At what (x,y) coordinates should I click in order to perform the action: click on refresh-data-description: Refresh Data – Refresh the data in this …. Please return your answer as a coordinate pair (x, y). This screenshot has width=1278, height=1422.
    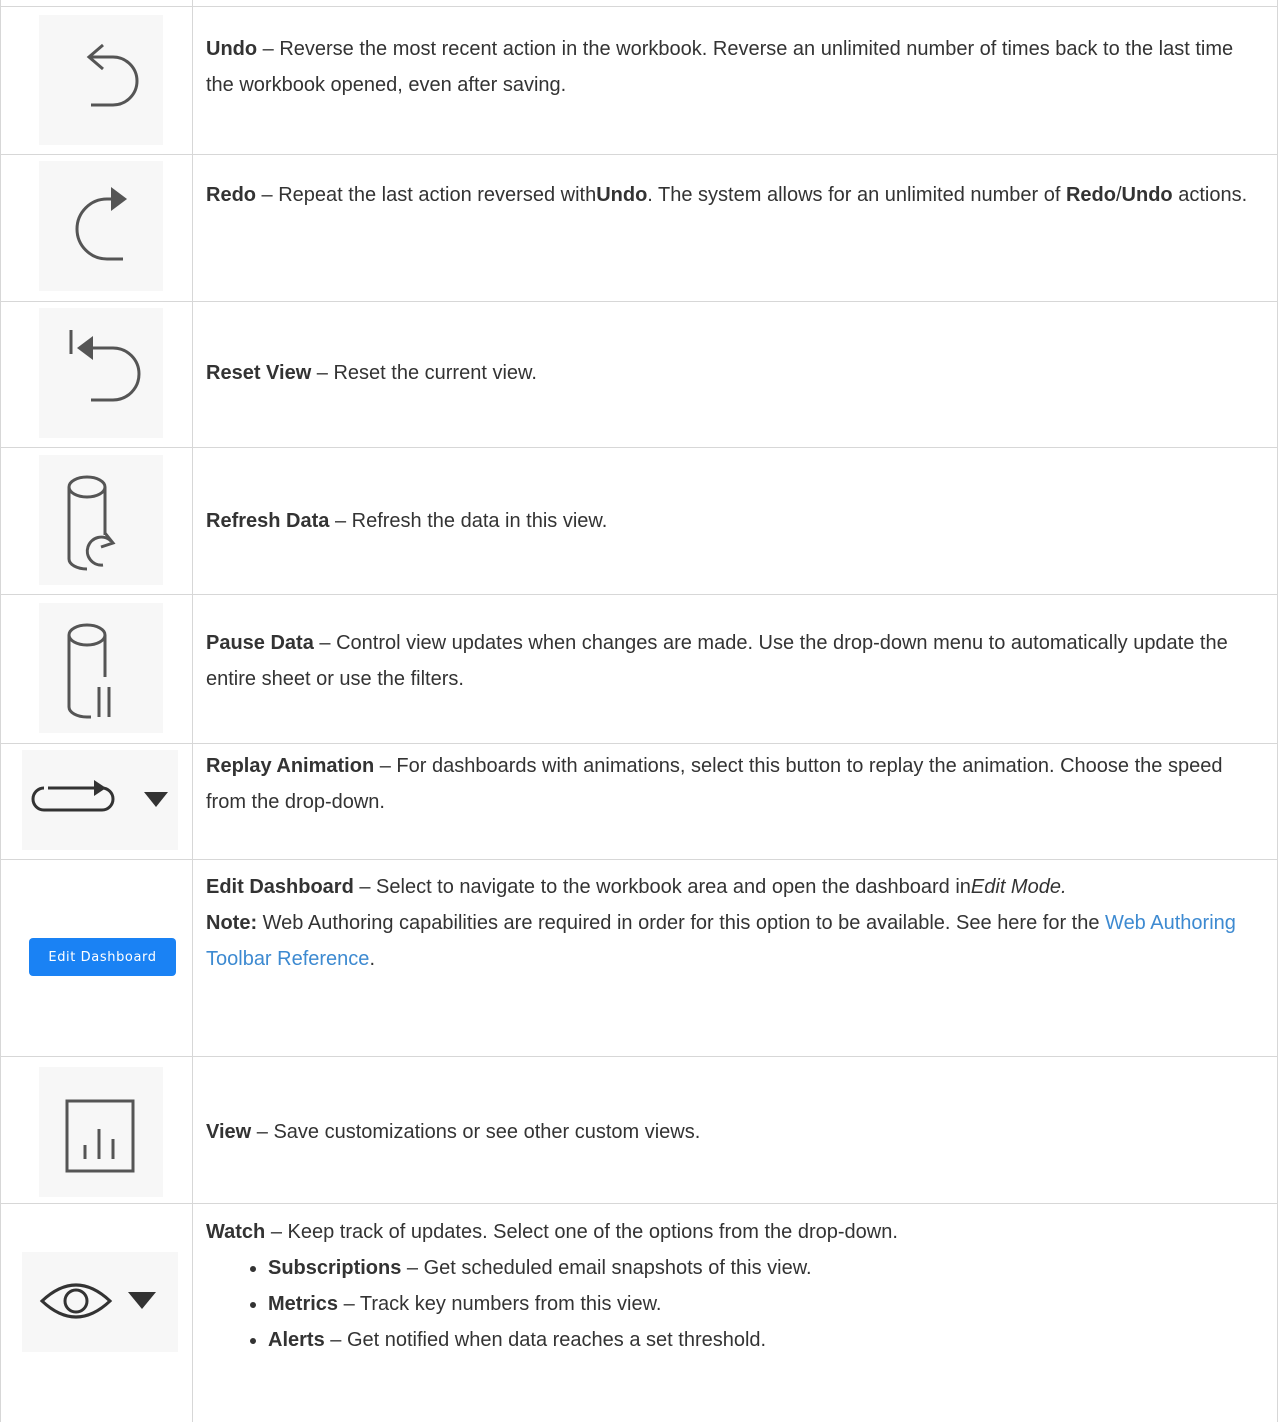
    Looking at the image, I should click on (407, 521).